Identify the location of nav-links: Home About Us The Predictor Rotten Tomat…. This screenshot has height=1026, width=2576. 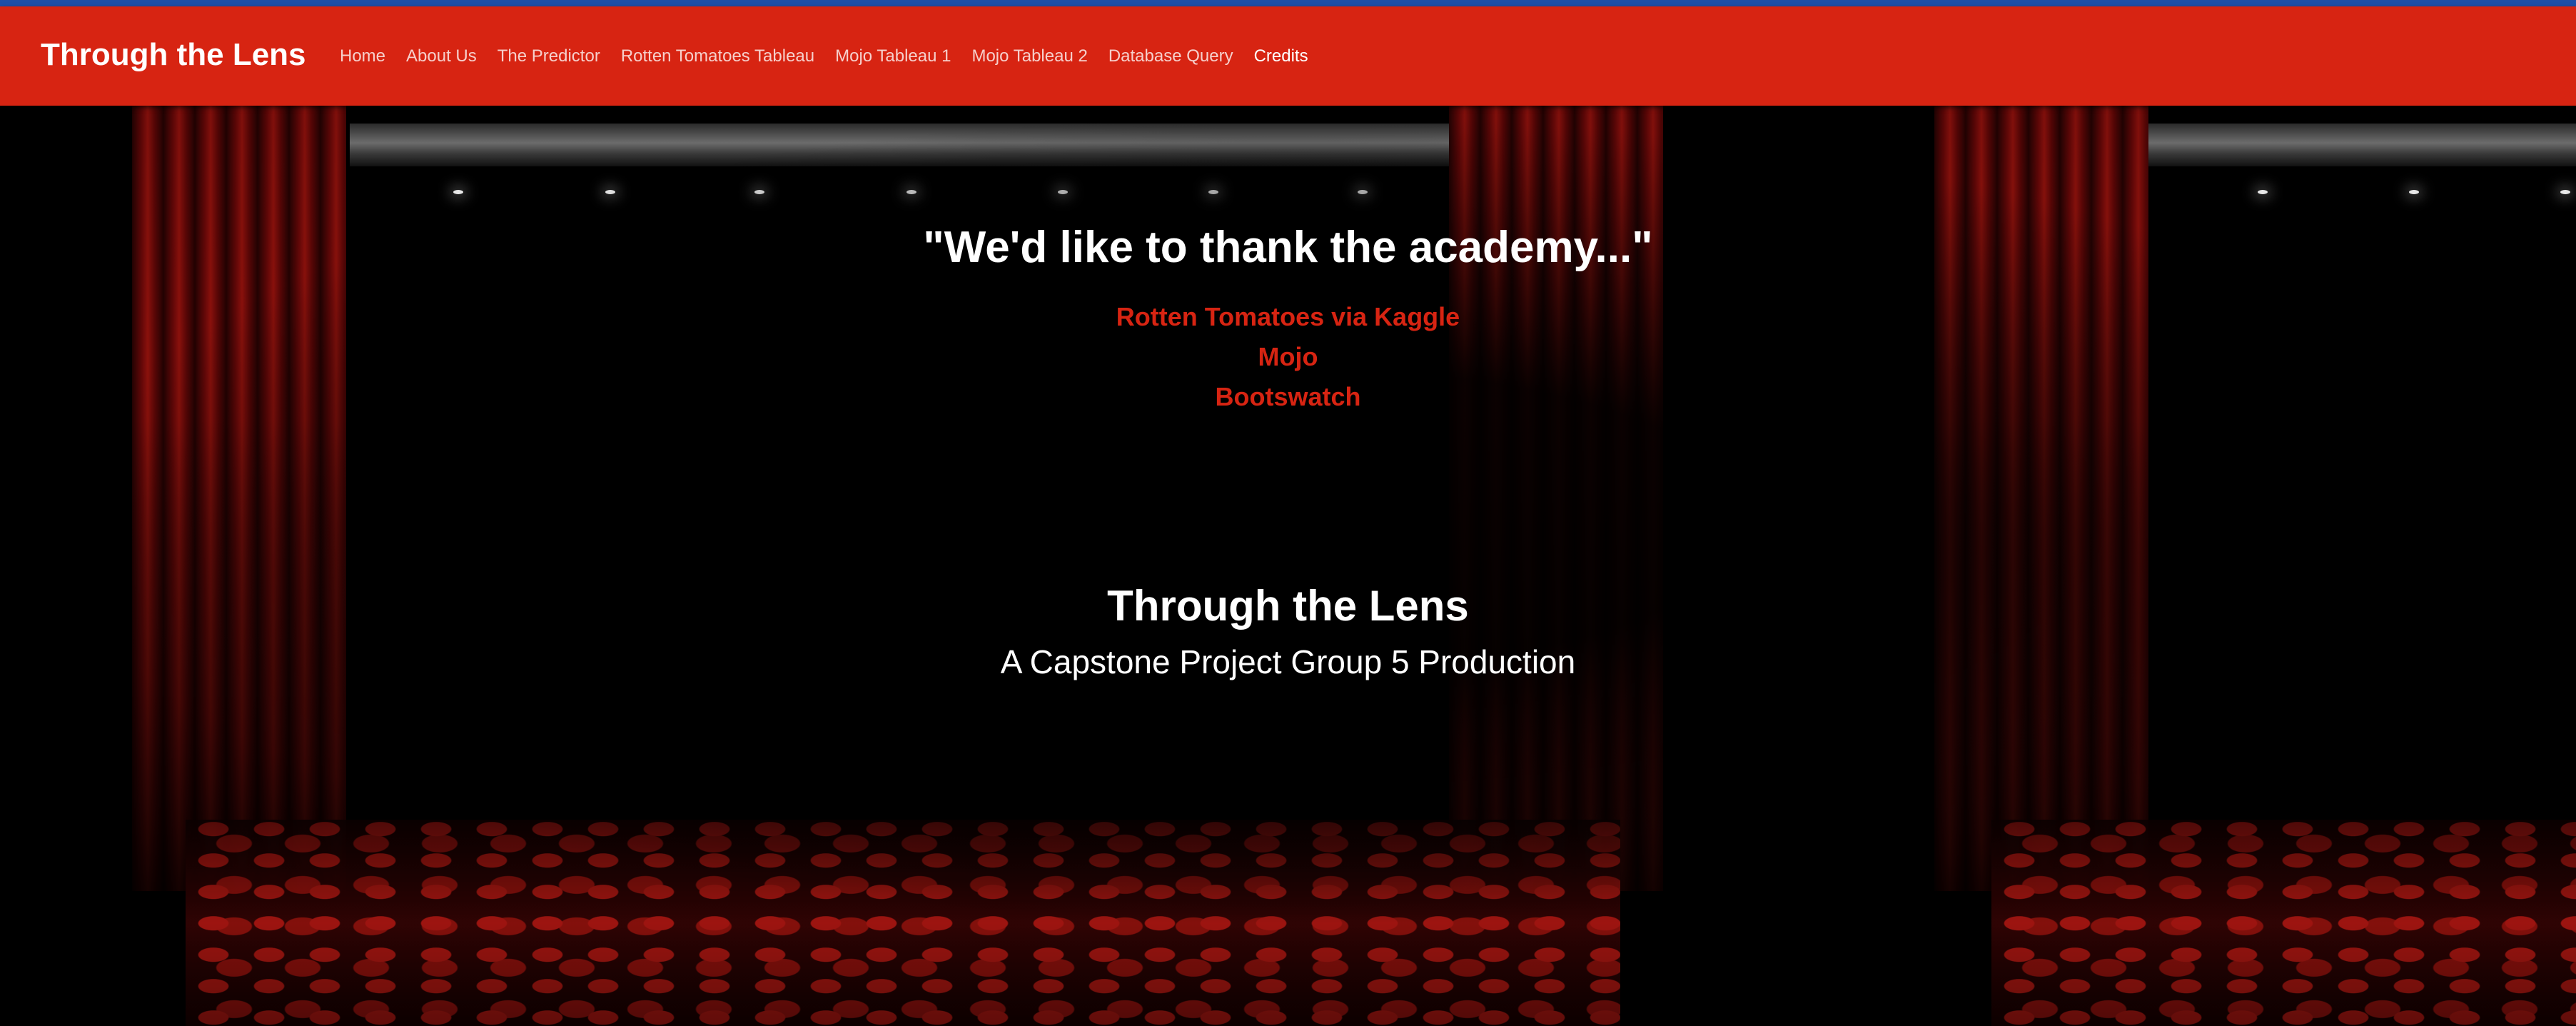
(834, 56).